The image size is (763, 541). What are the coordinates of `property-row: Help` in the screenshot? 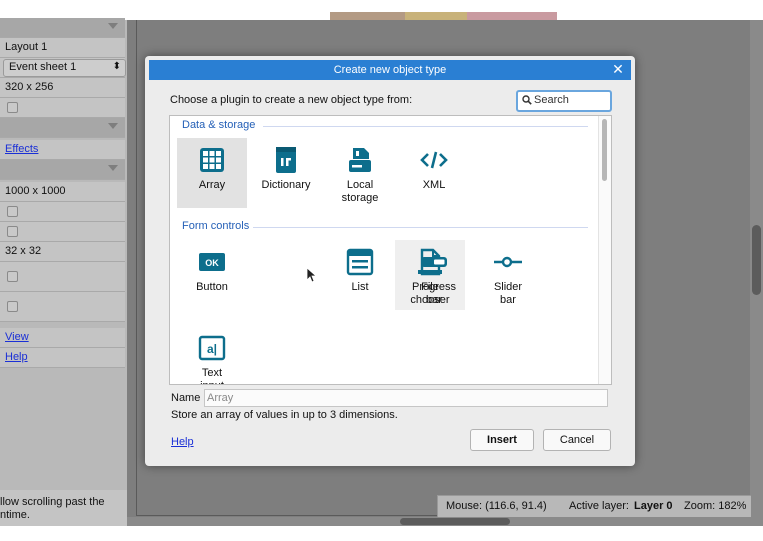 It's located at (62, 358).